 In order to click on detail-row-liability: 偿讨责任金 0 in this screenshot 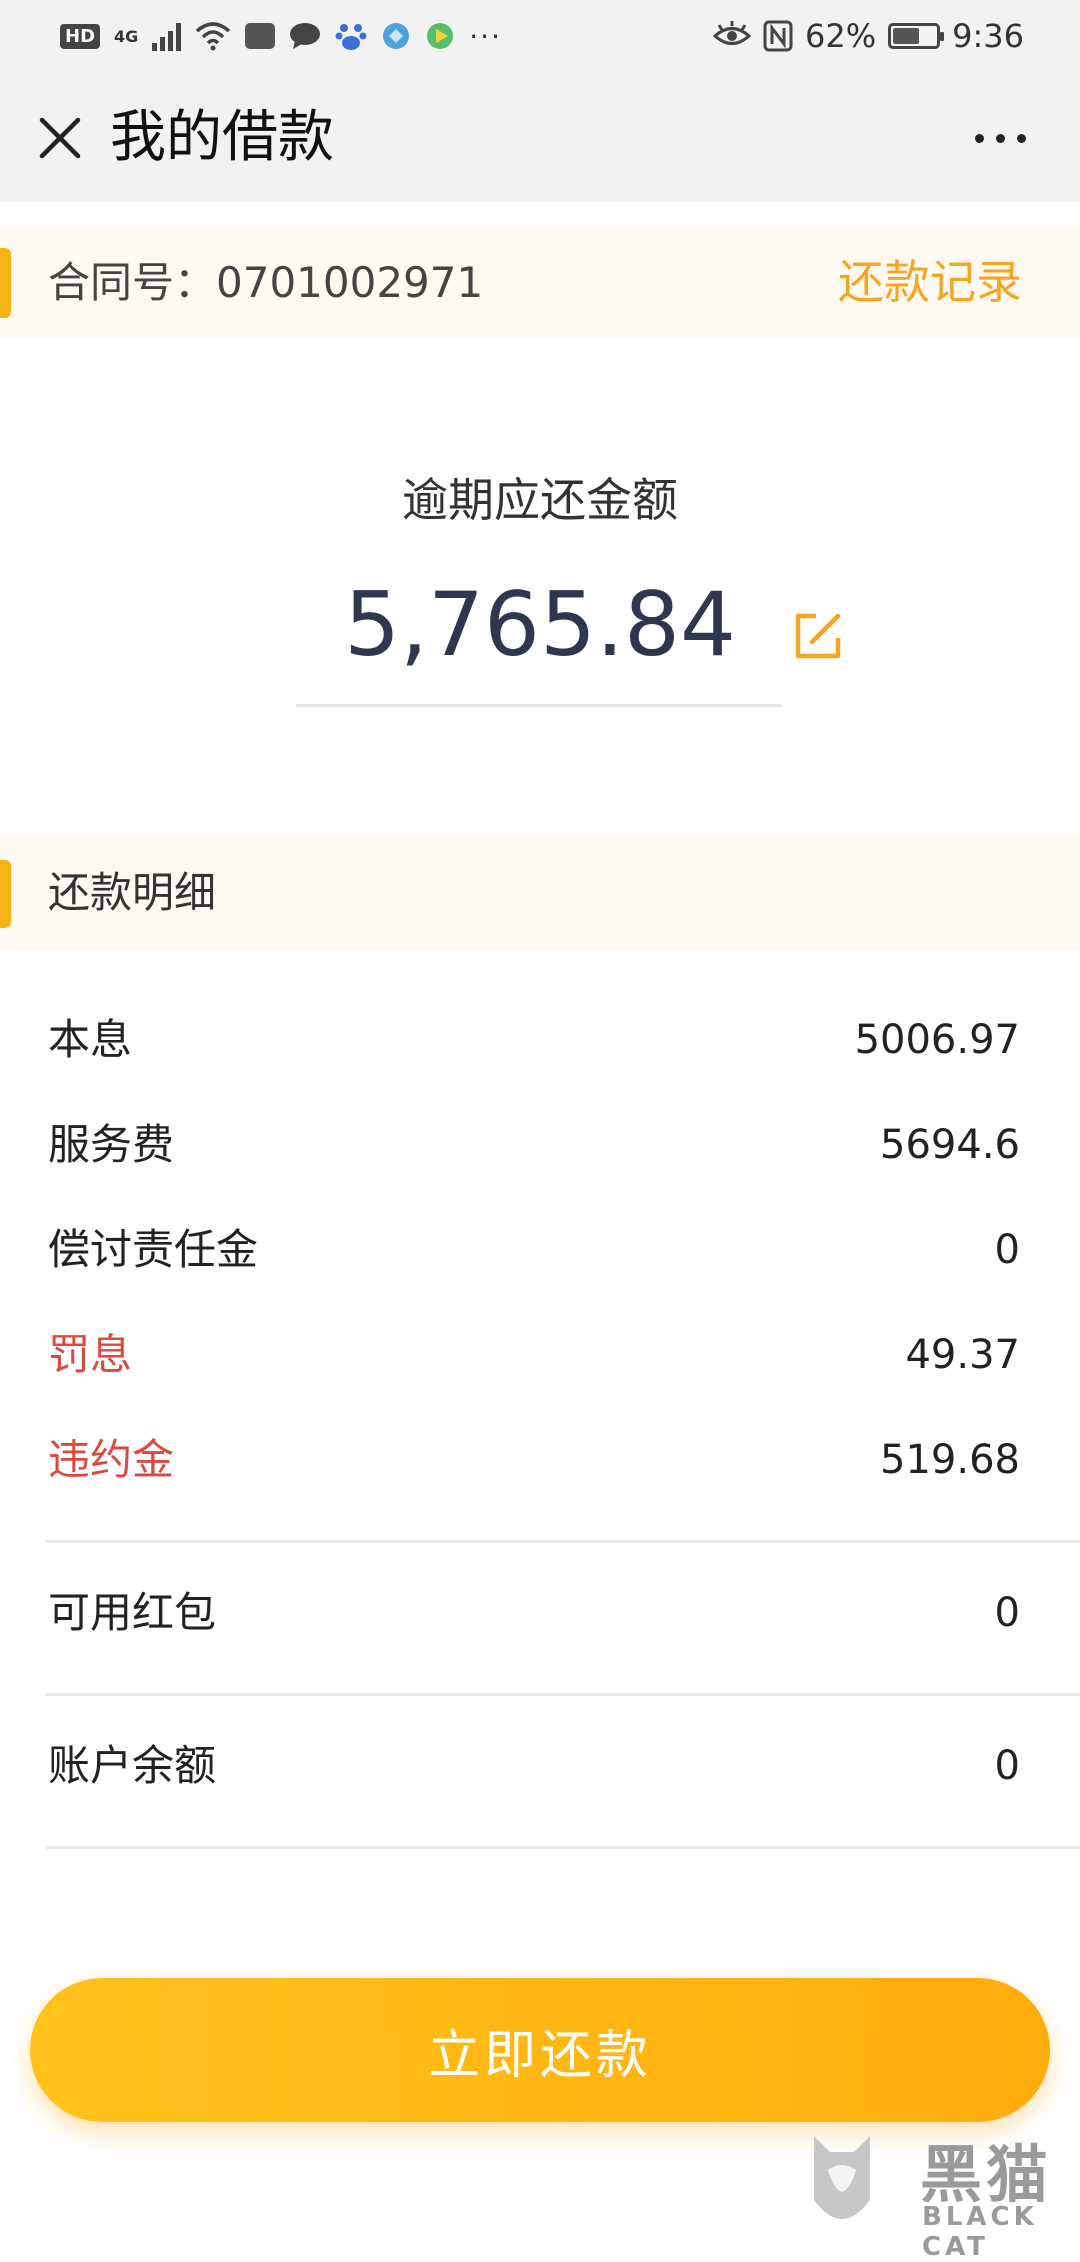, I will do `click(534, 1250)`.